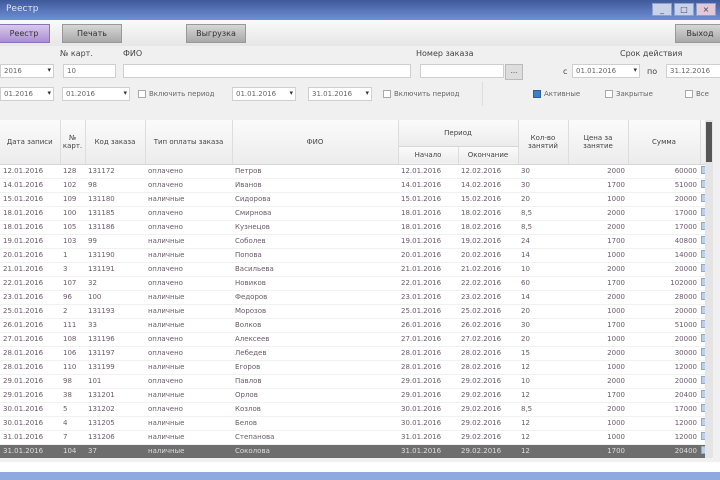 The width and height of the screenshot is (720, 480). What do you see at coordinates (92, 33) in the screenshot?
I see `tab-print: Печать` at bounding box center [92, 33].